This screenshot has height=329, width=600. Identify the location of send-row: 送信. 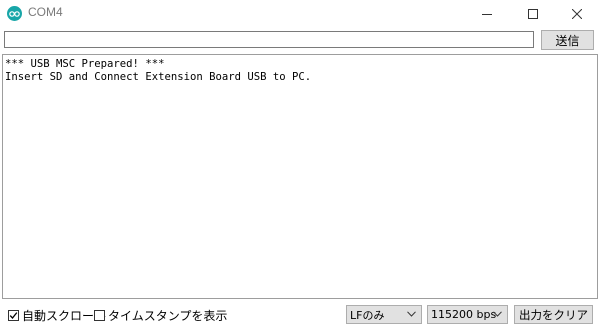
(300, 40).